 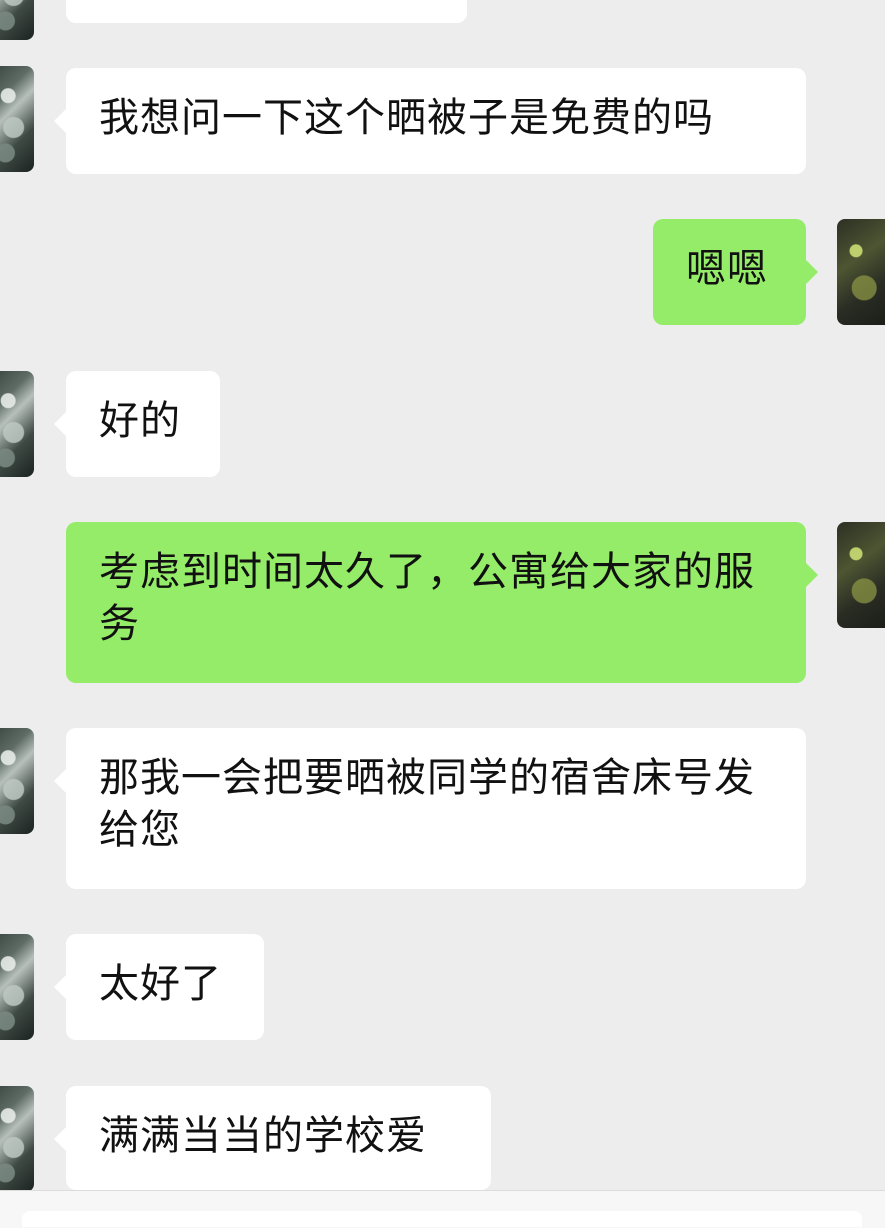 What do you see at coordinates (442, 1219) in the screenshot?
I see `message-input` at bounding box center [442, 1219].